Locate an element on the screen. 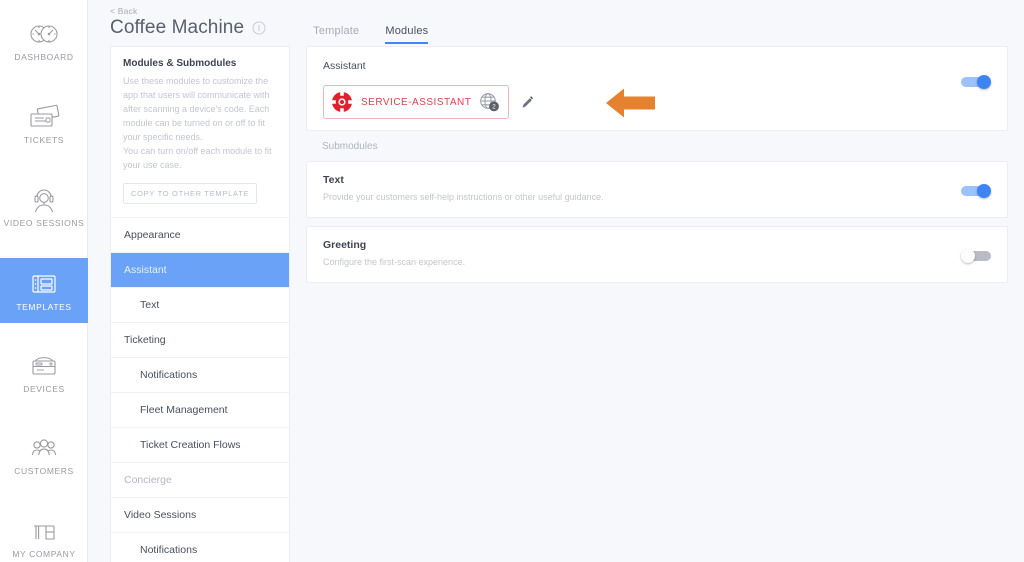 The height and width of the screenshot is (562, 1024). nav-item-text: Text is located at coordinates (200, 305).